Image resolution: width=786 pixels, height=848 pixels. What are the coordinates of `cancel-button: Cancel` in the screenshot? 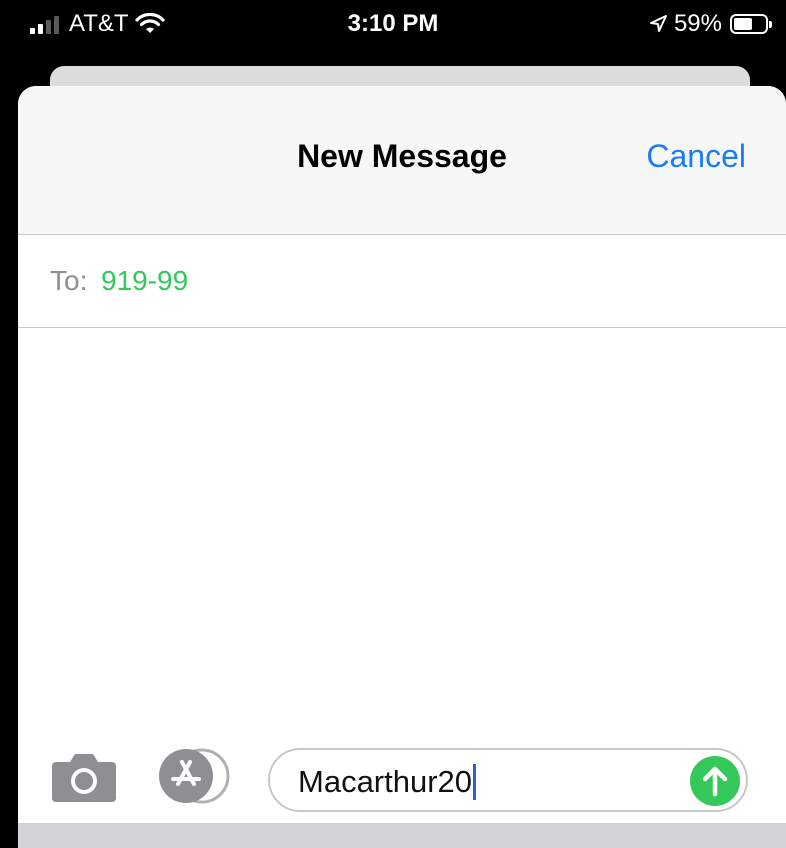 It's located at (696, 156).